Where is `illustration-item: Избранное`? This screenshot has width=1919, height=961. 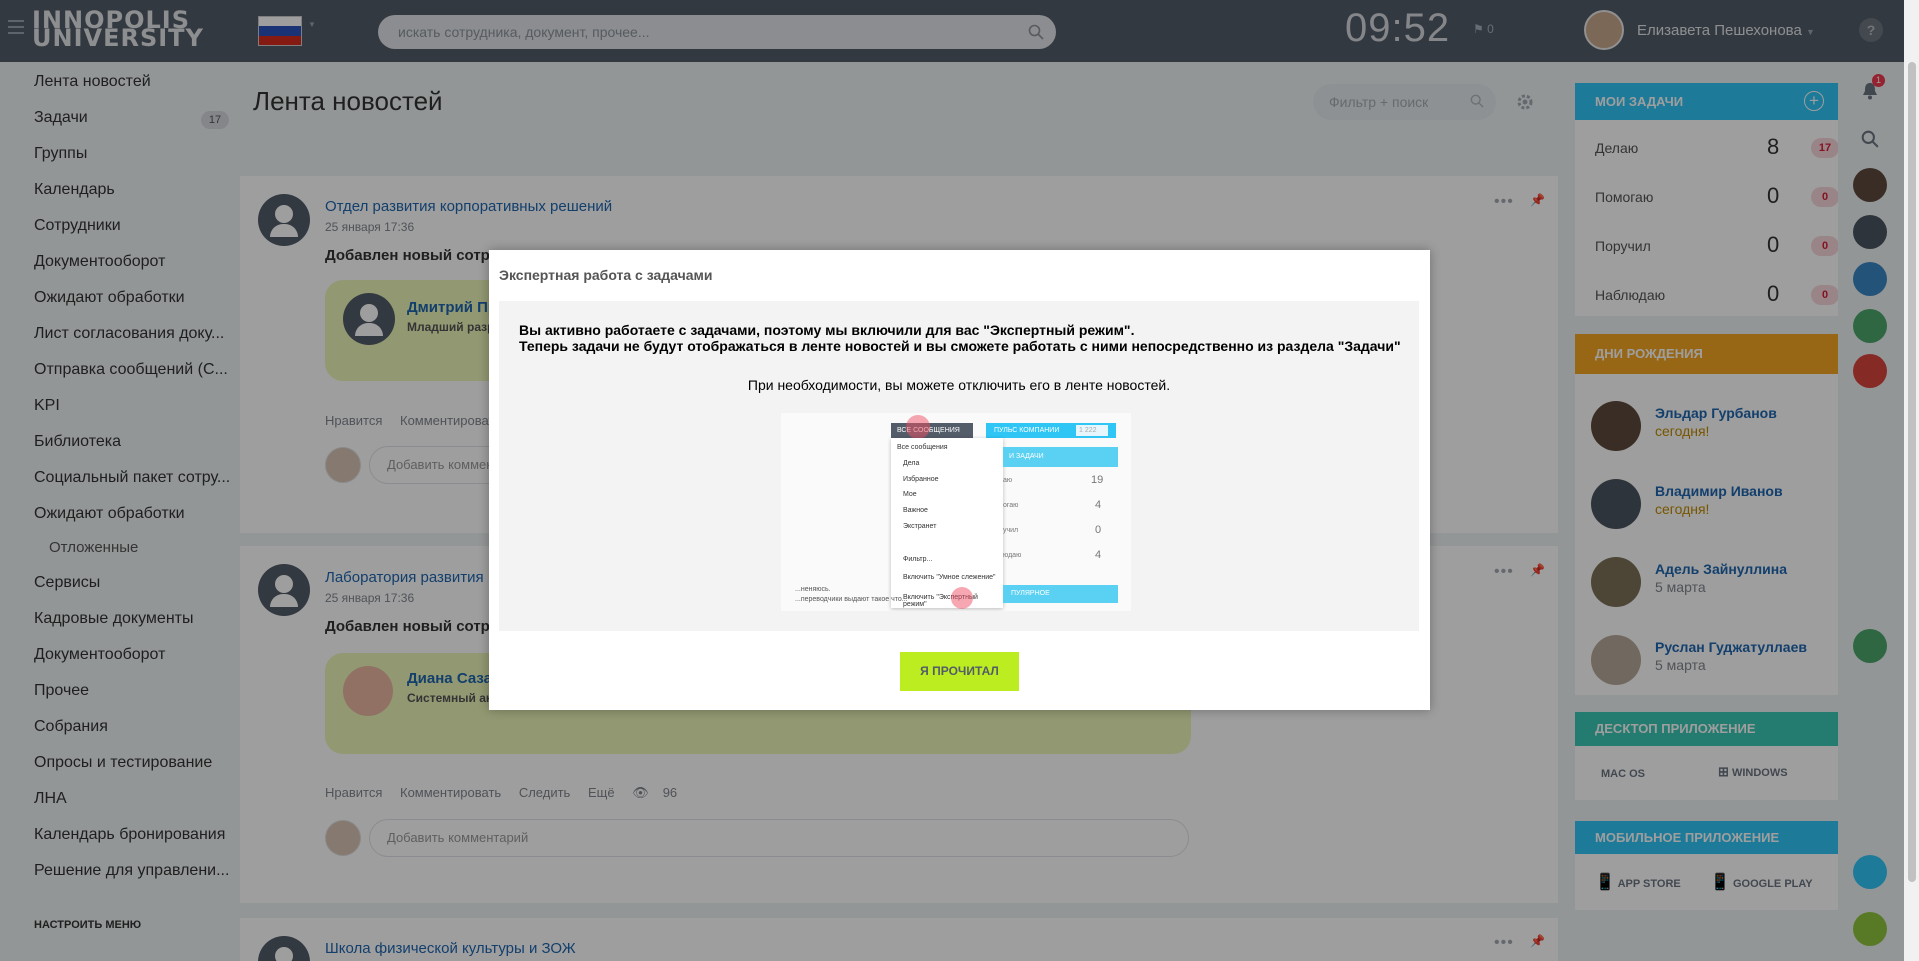
illustration-item: Избранное is located at coordinates (921, 479).